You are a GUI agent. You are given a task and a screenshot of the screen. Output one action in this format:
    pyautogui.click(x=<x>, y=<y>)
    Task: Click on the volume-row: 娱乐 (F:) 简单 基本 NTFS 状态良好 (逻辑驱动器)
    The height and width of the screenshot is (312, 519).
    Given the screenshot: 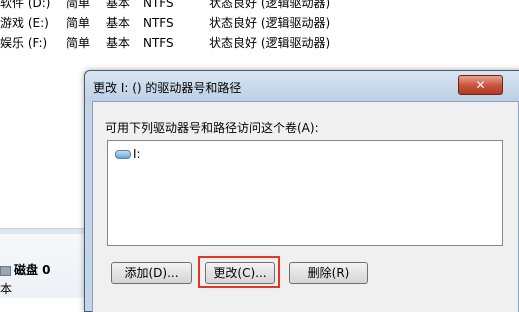 What is the action you would take?
    pyautogui.click(x=259, y=43)
    